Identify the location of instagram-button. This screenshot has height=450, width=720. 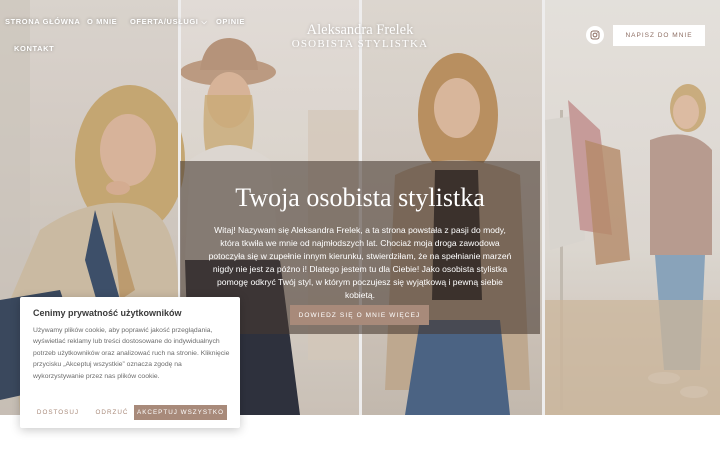
(595, 35).